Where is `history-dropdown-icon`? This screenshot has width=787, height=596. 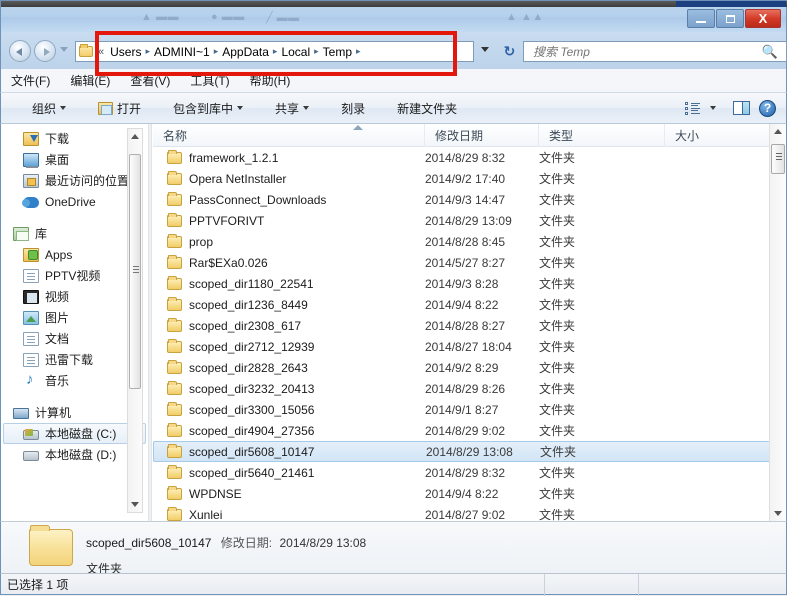
history-dropdown-icon is located at coordinates (64, 49).